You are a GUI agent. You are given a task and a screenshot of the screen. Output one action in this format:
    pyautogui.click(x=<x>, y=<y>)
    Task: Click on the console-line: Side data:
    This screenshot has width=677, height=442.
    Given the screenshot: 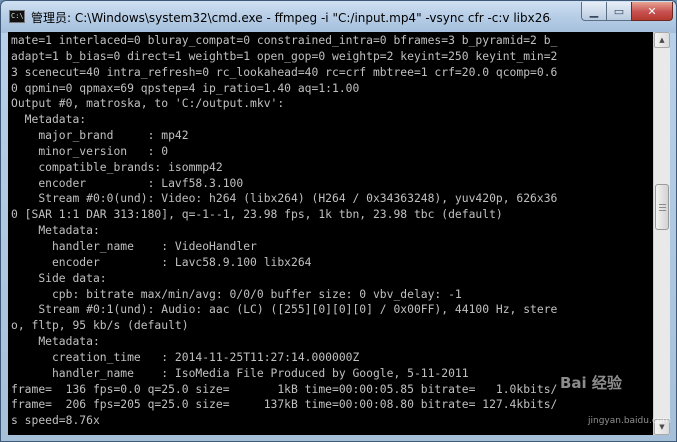 What is the action you would take?
    pyautogui.click(x=59, y=277)
    